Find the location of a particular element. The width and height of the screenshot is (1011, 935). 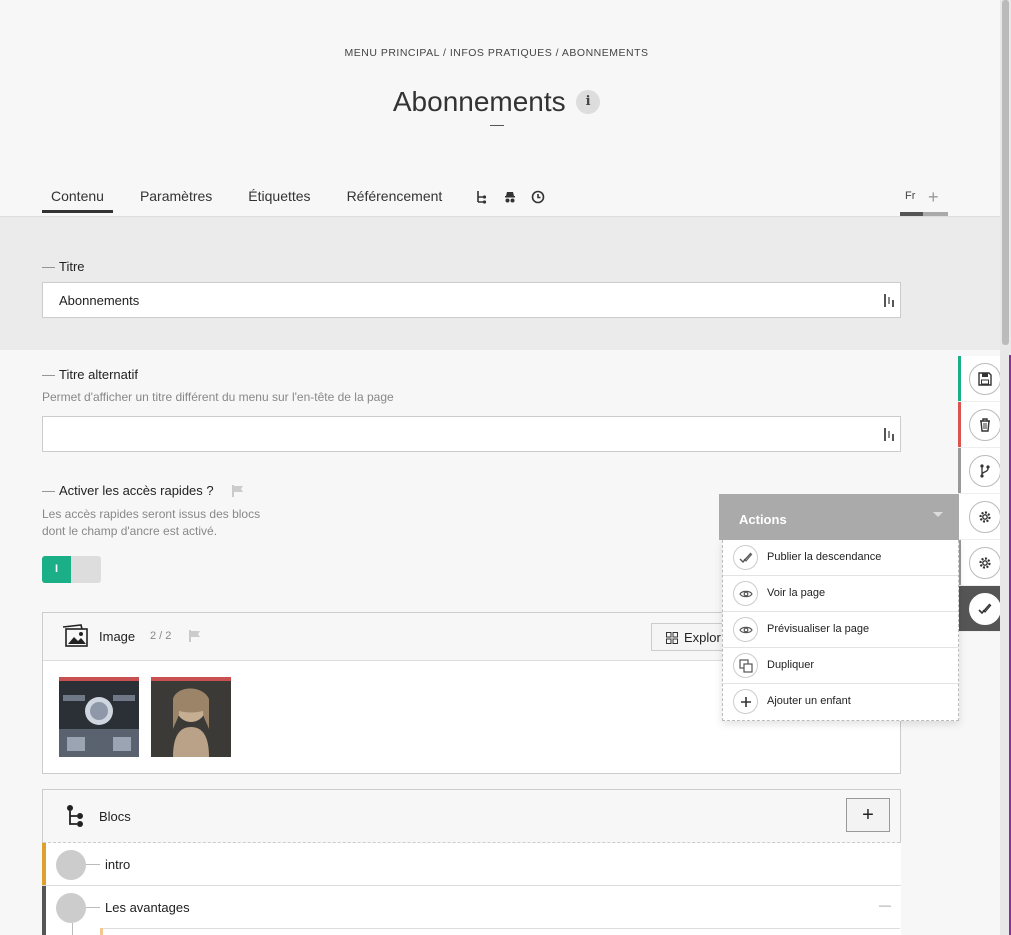

acces-rapides-toggle: I is located at coordinates (71, 569).